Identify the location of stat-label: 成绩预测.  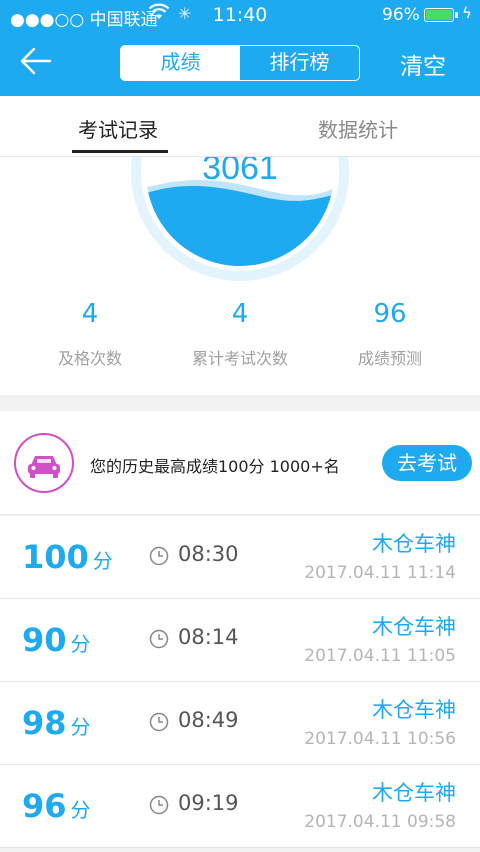
(389, 358).